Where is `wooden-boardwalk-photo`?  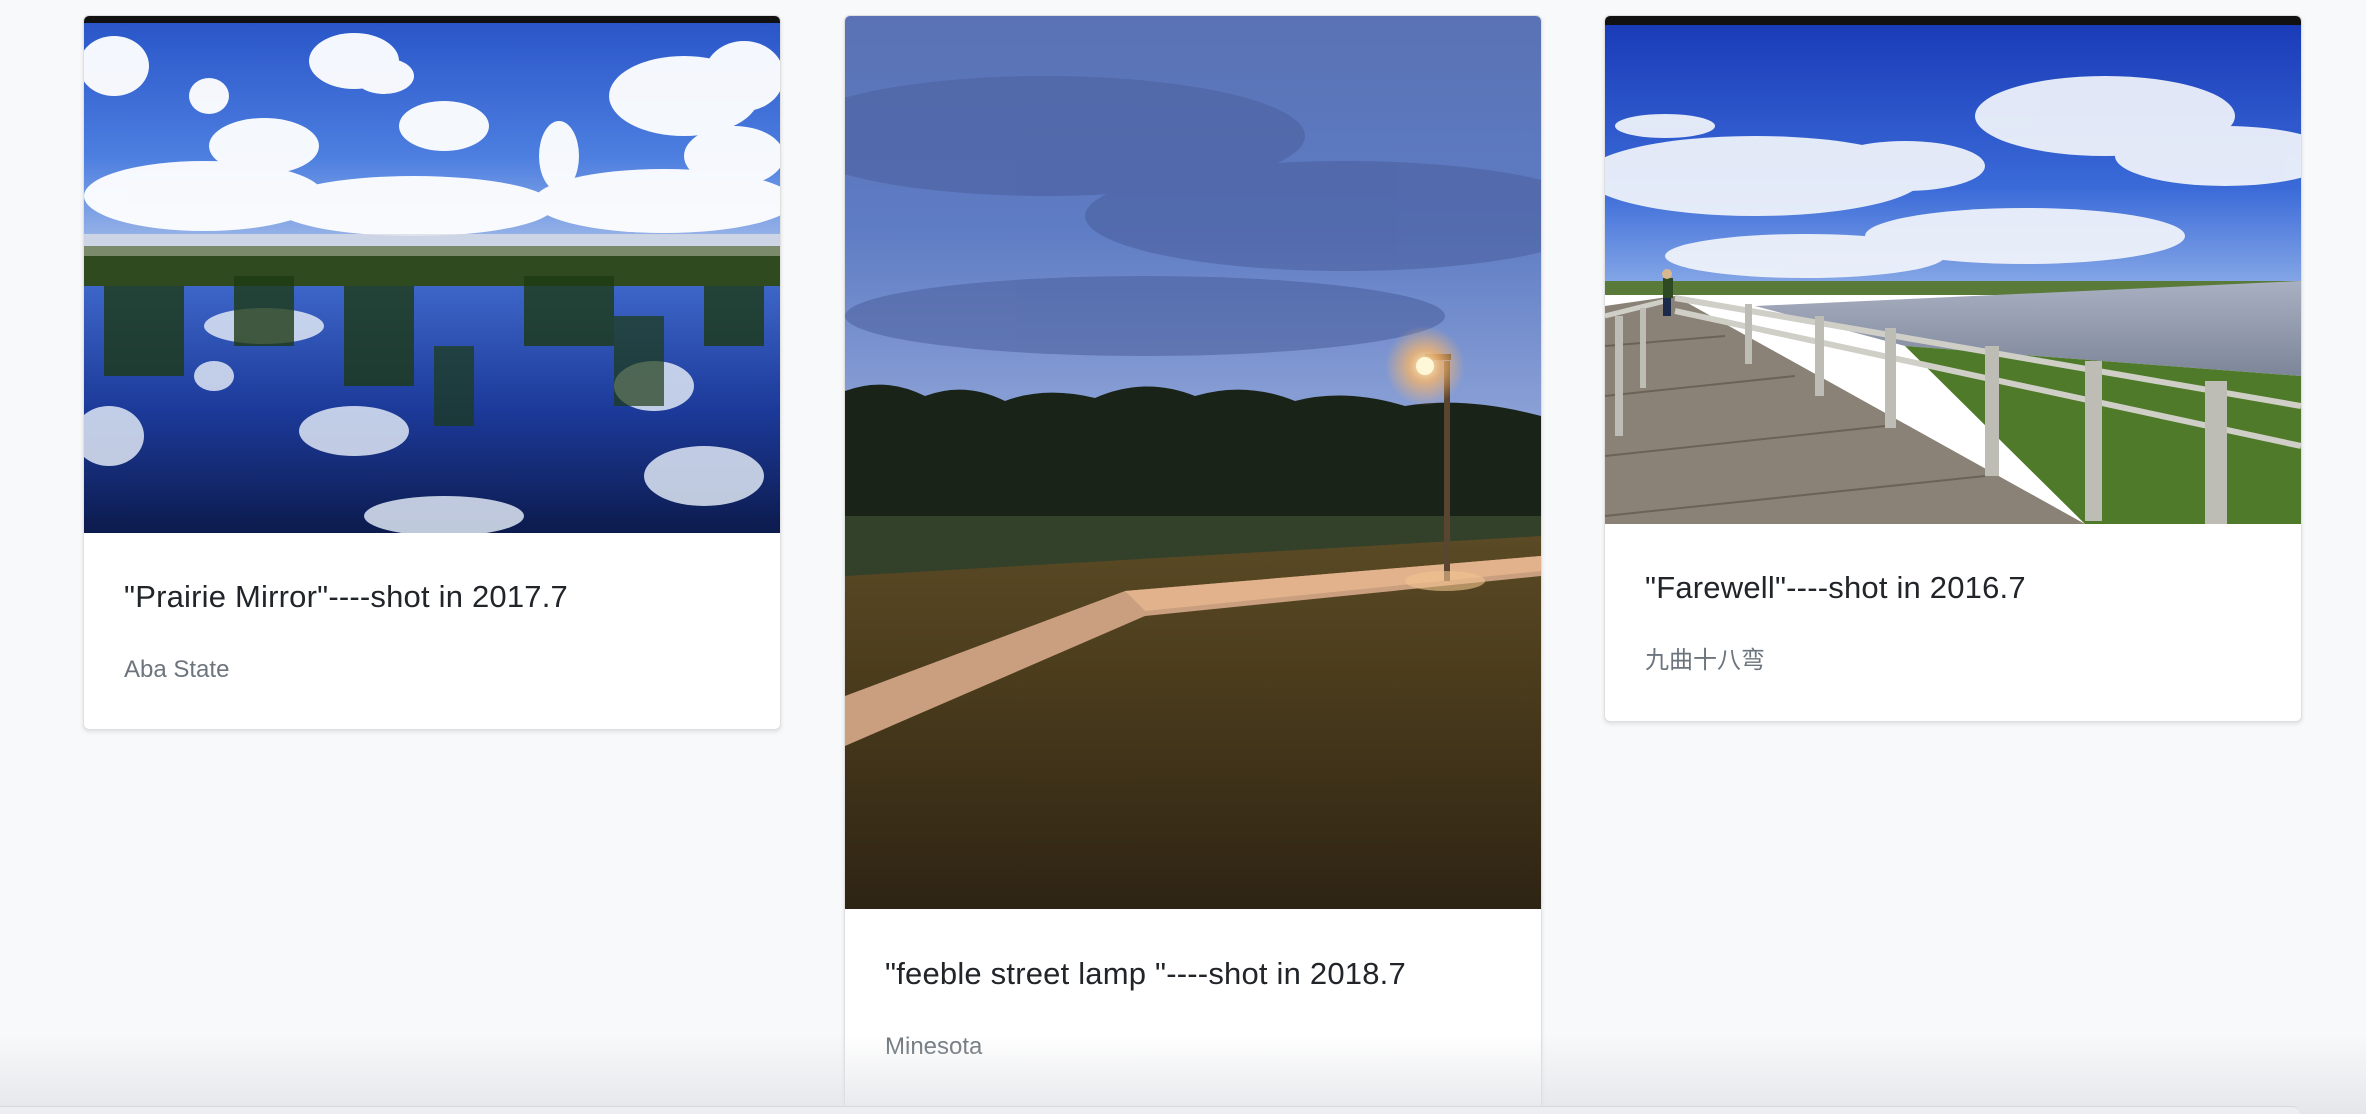 wooden-boardwalk-photo is located at coordinates (1953, 270).